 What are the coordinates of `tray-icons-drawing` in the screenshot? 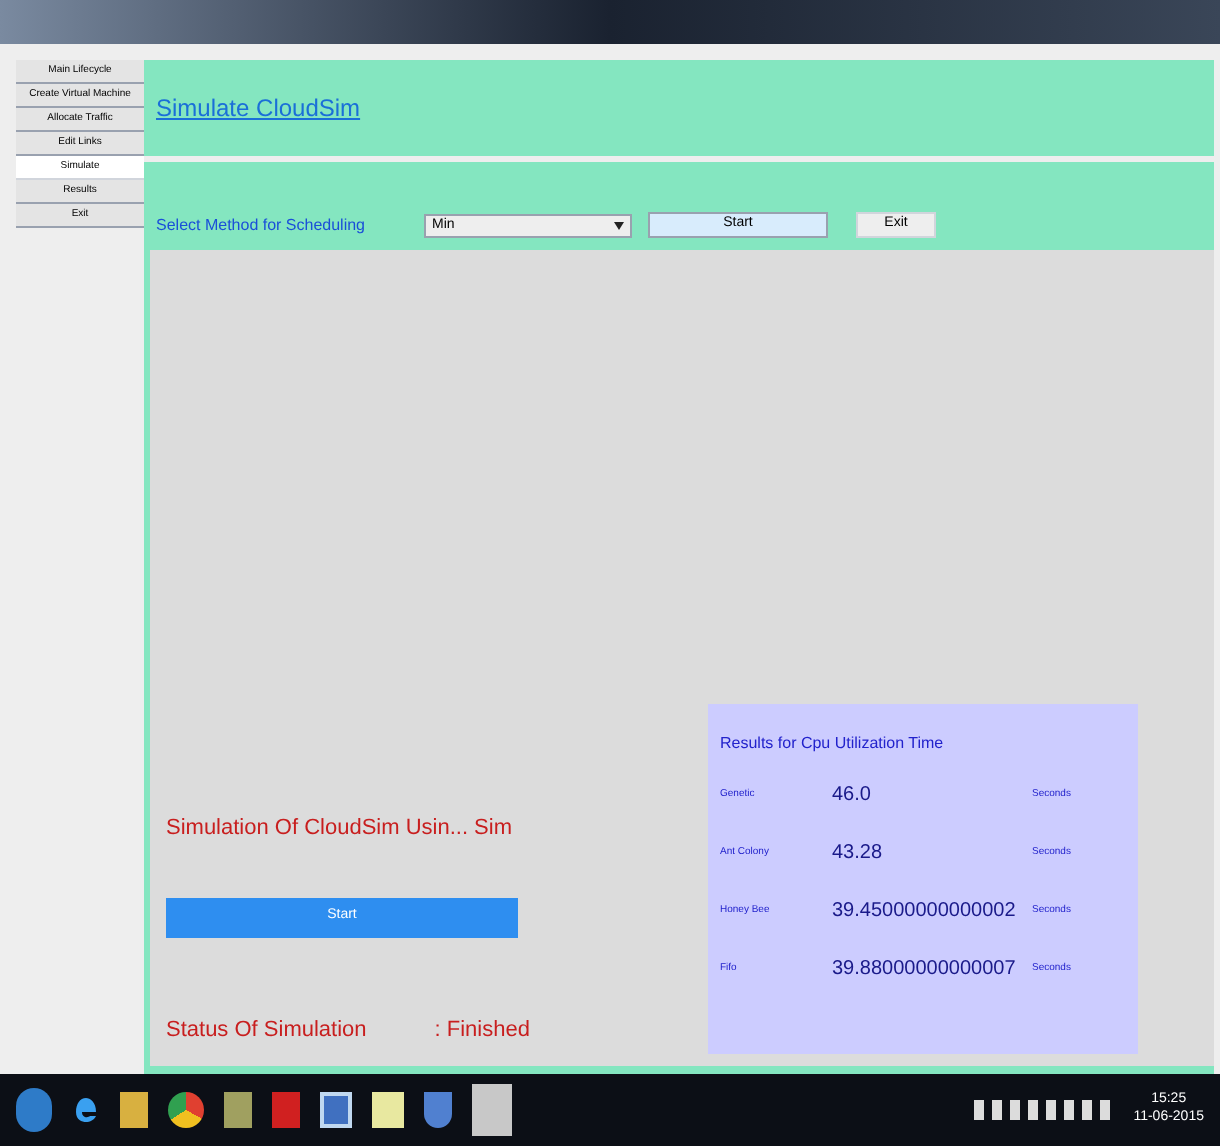 It's located at (1043, 1110).